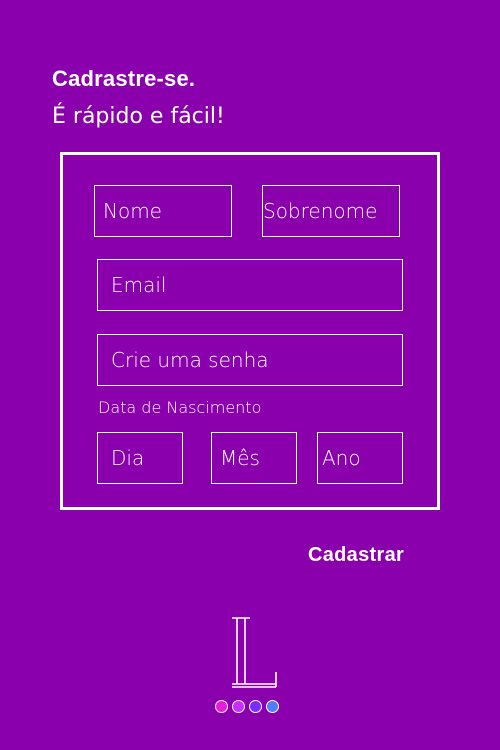 Image resolution: width=500 pixels, height=750 pixels. Describe the element at coordinates (331, 211) in the screenshot. I see `last-name-input` at that location.